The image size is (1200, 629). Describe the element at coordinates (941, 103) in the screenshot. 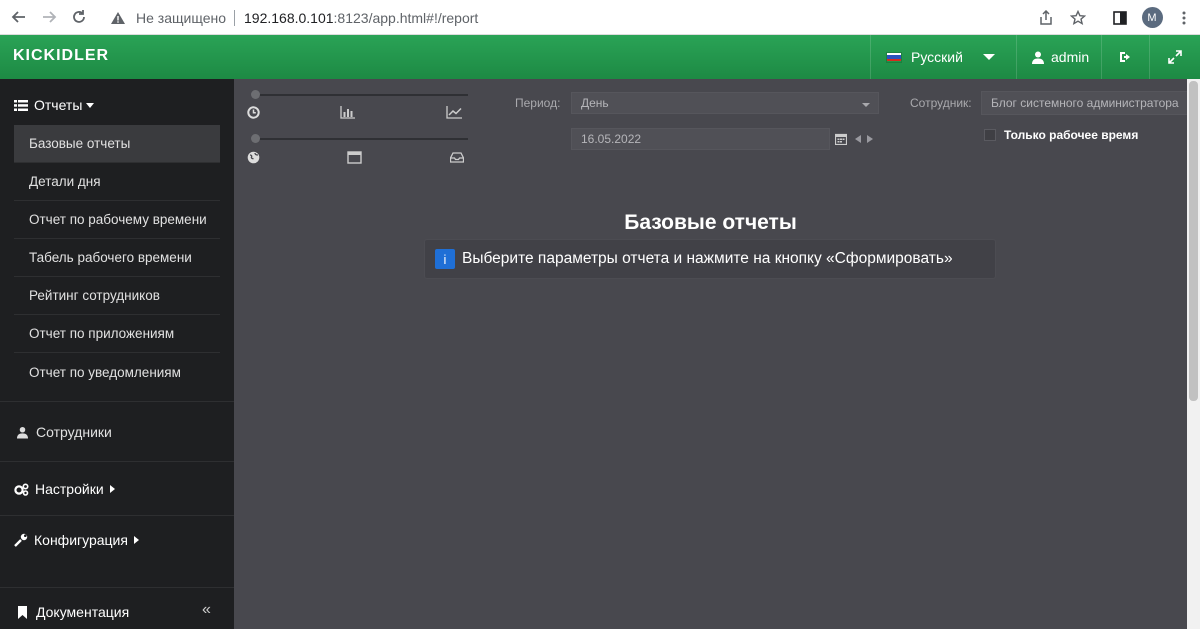

I see `employee-label: Сотрудник:` at that location.